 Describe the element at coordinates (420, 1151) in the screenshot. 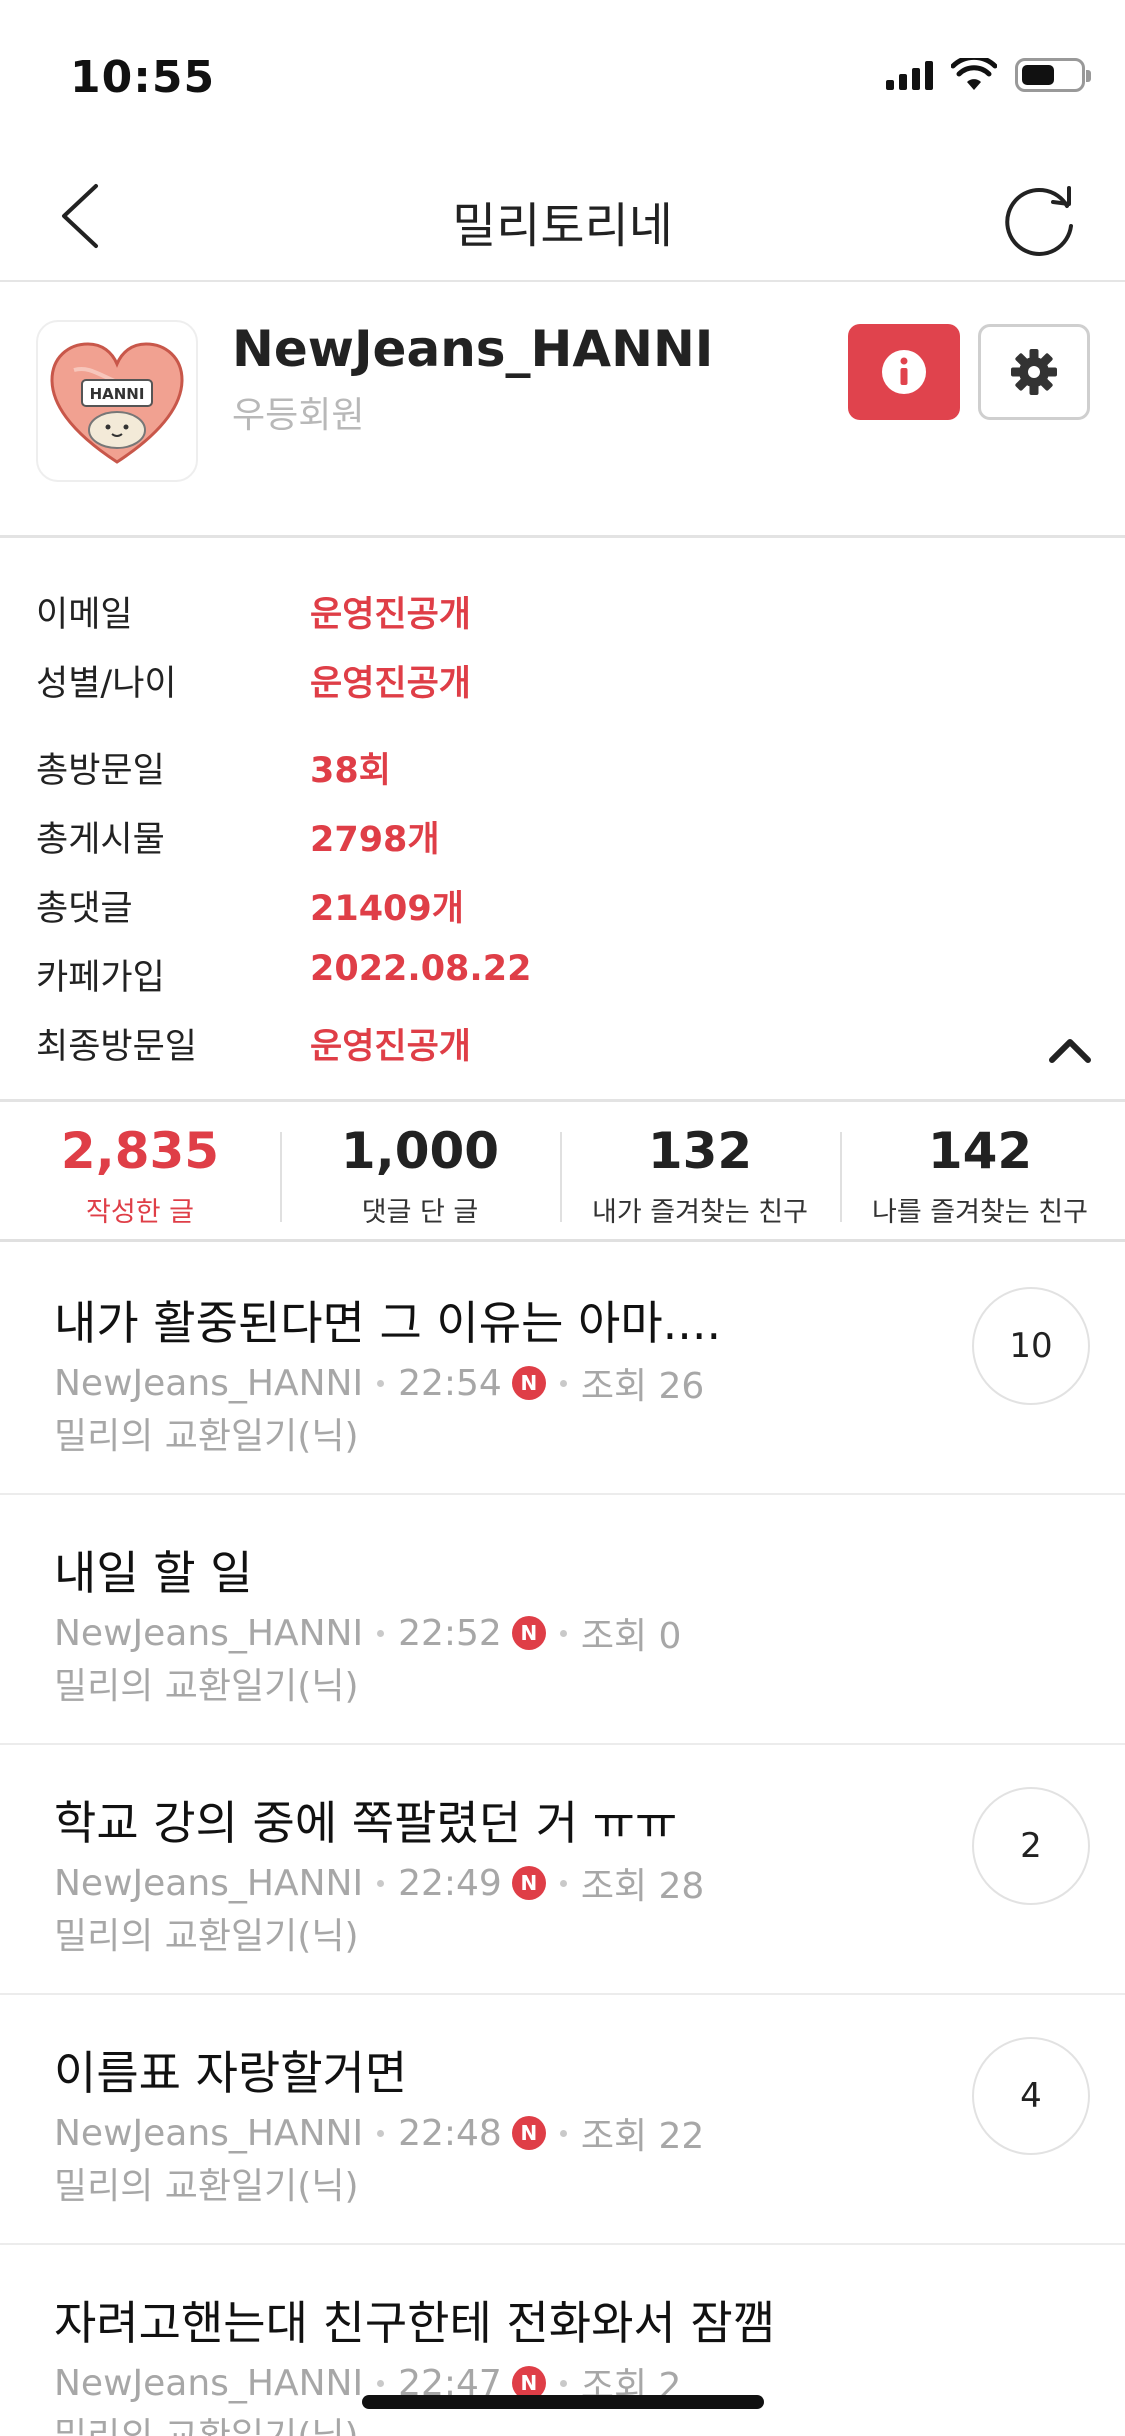

I see `stat-value: 1,000` at that location.